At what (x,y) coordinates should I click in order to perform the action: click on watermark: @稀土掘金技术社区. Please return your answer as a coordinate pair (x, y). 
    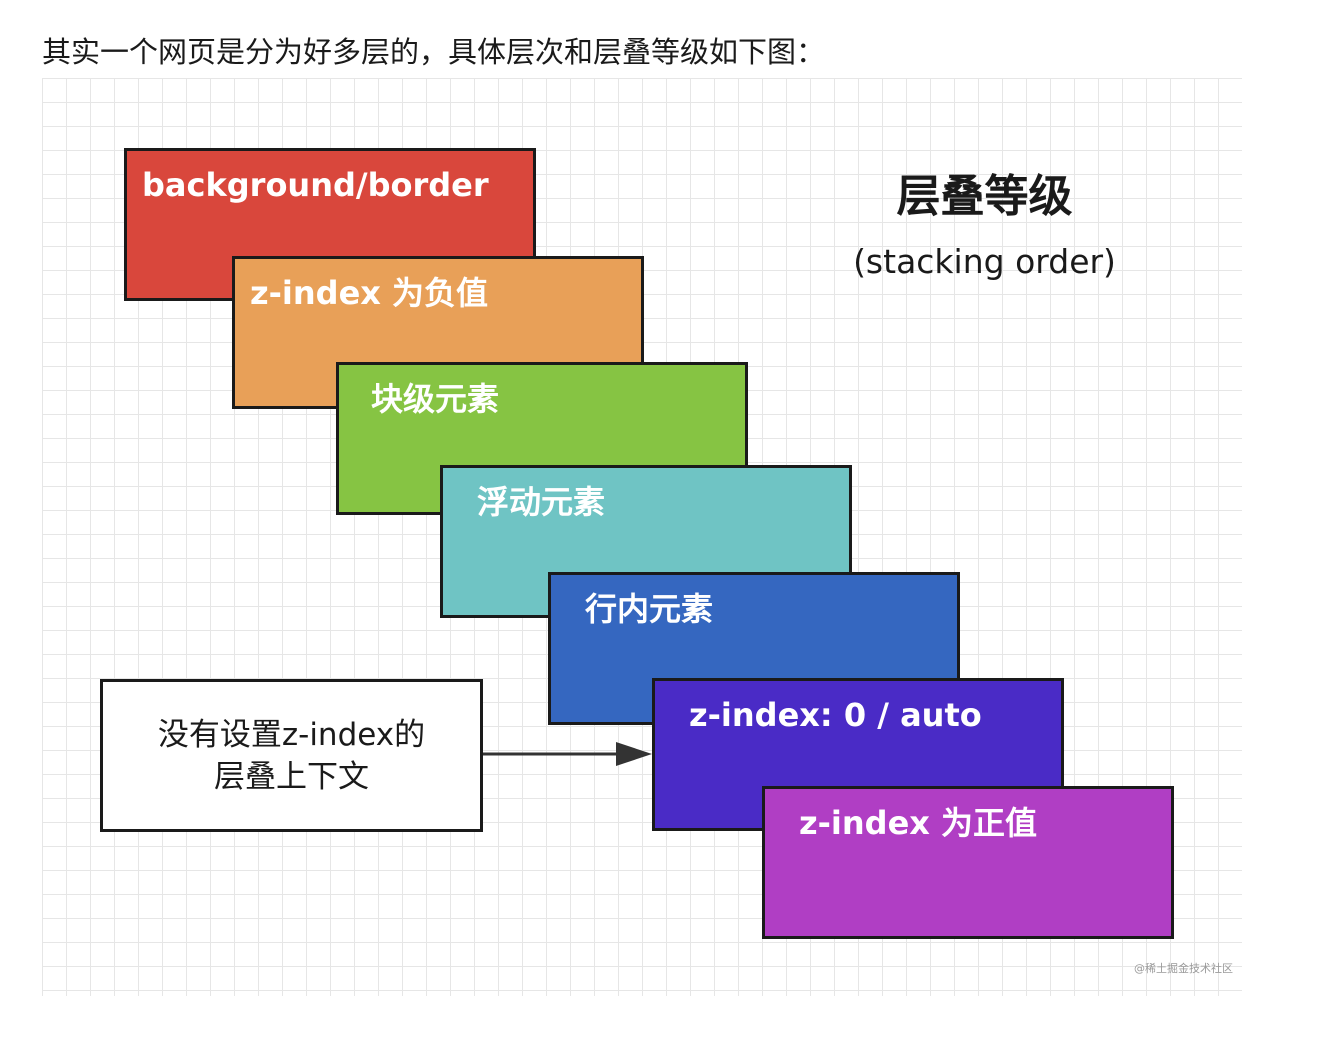
    Looking at the image, I should click on (1183, 968).